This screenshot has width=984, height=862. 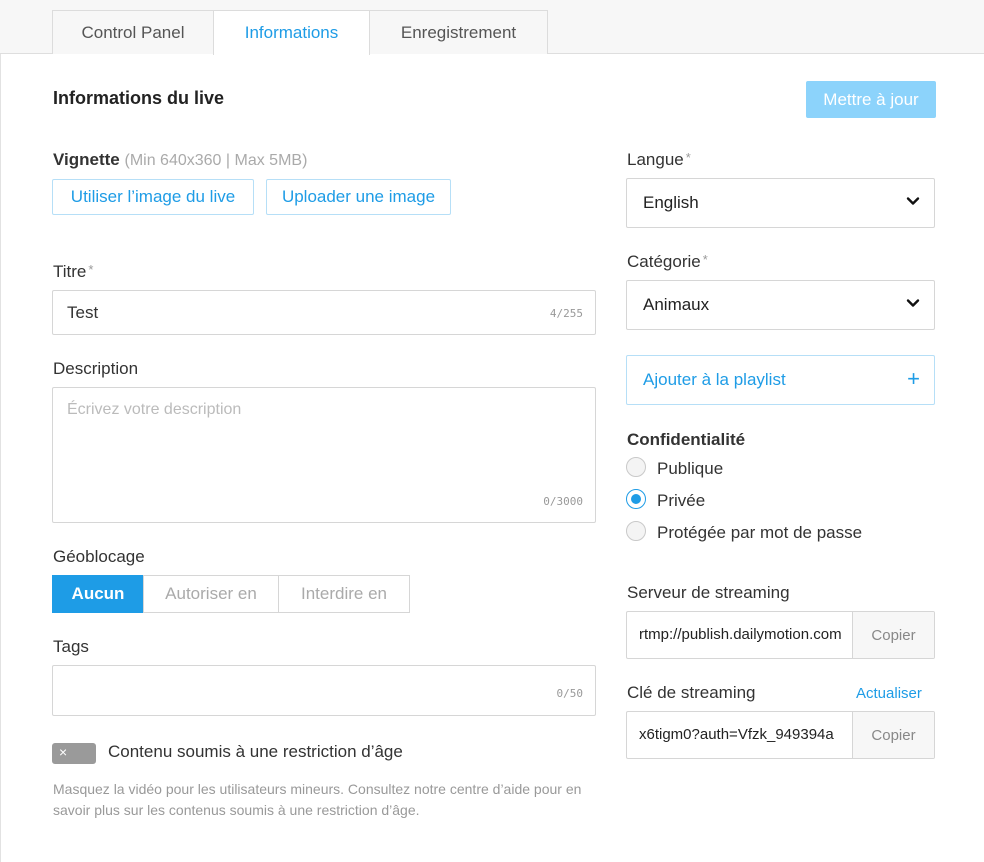 I want to click on geoblocking-none: Aucun, so click(x=98, y=594).